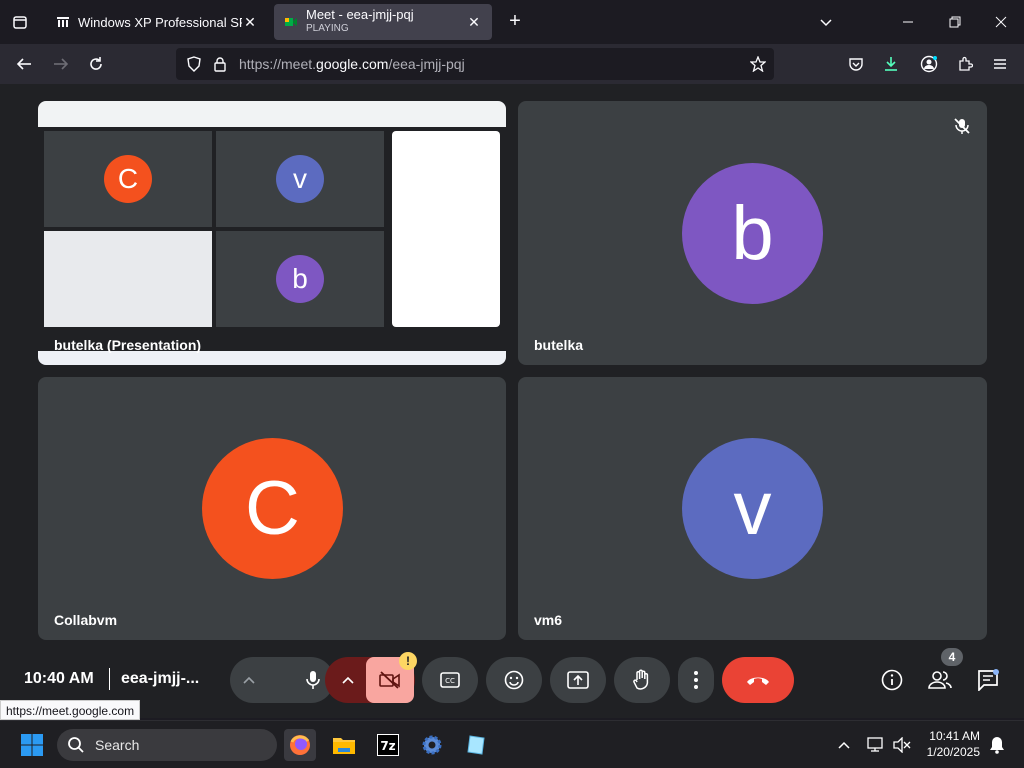 The image size is (1024, 768). I want to click on account-icon, so click(929, 64).